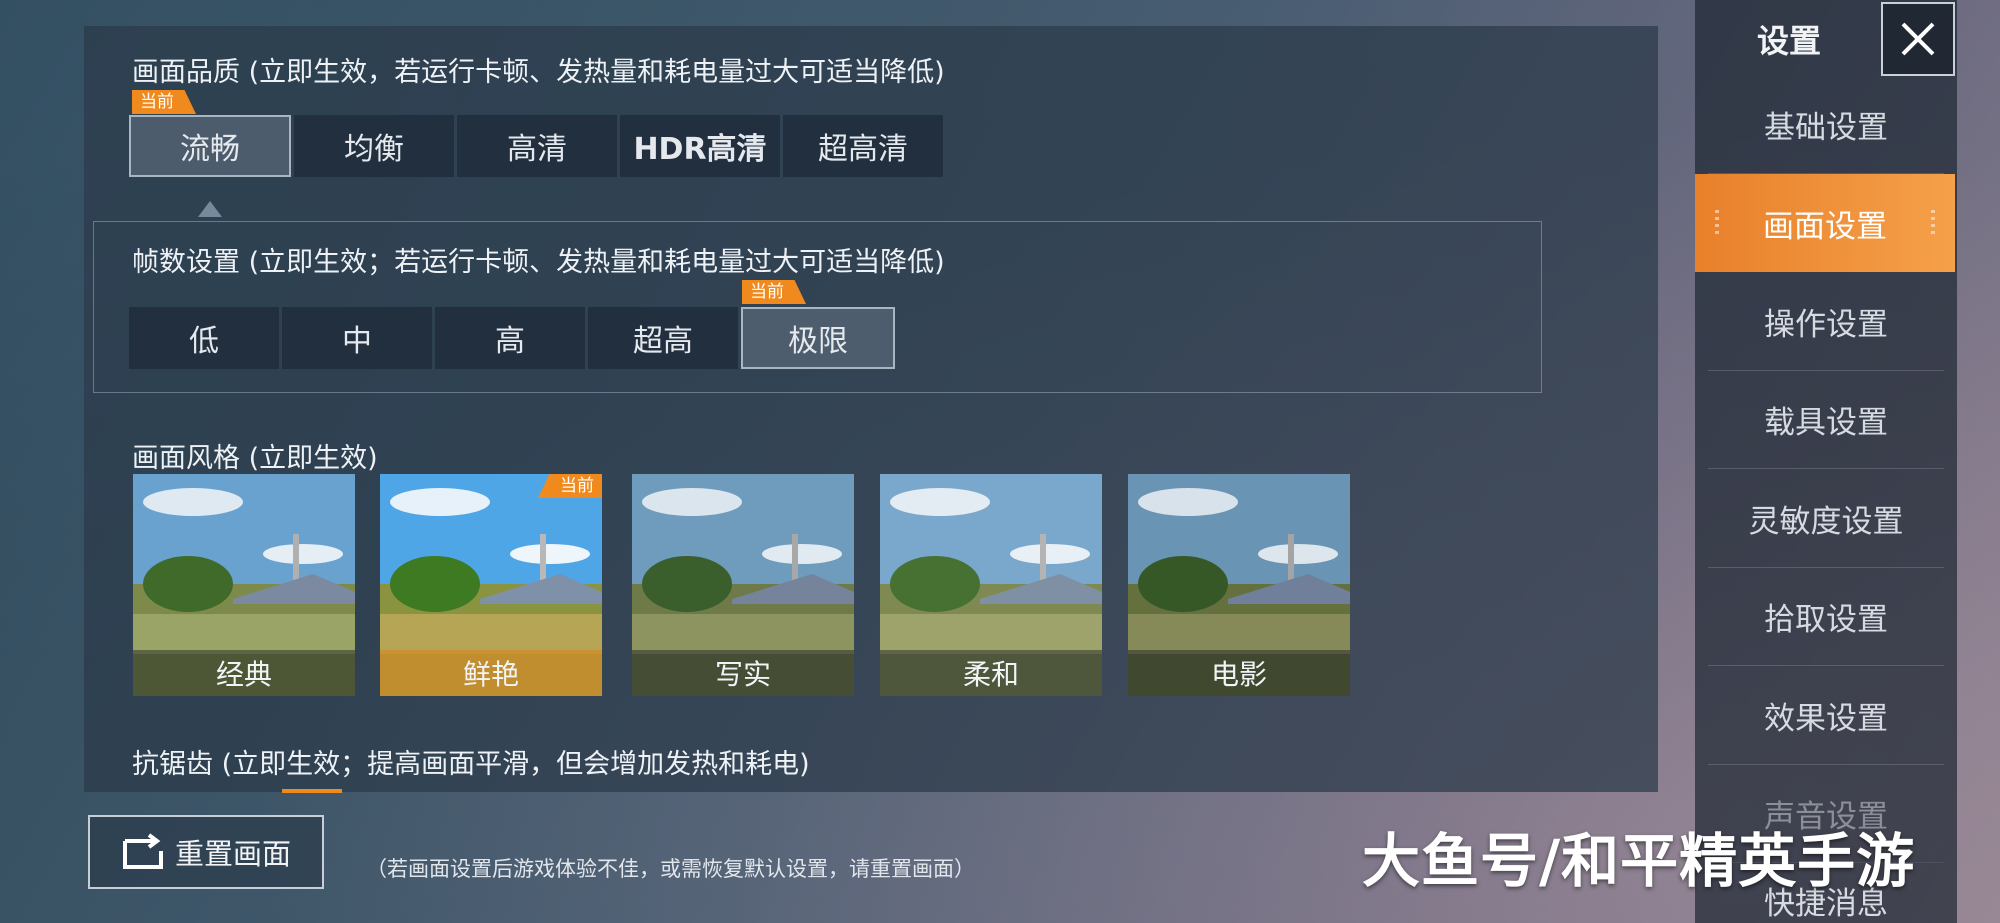  I want to click on style-label-vivid: 鲜艳, so click(491, 673).